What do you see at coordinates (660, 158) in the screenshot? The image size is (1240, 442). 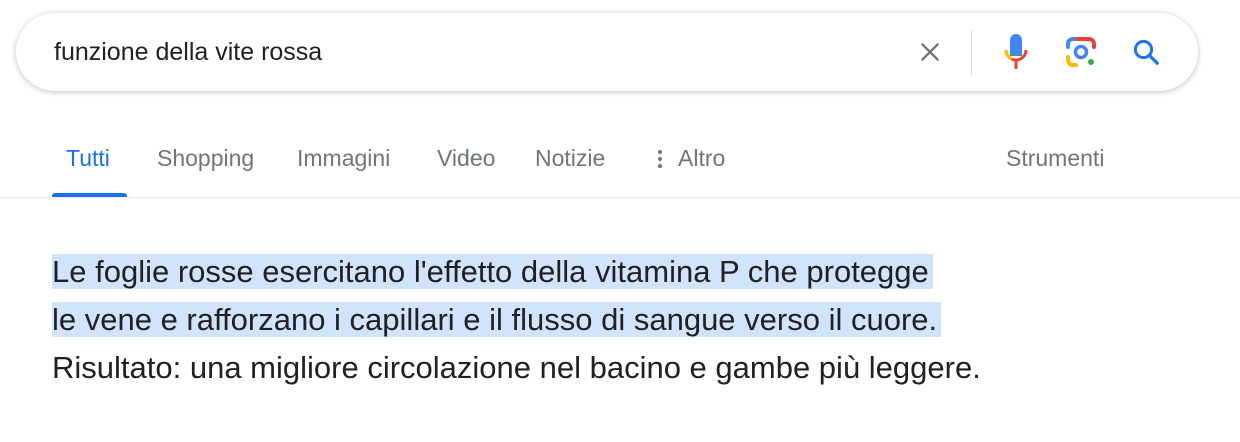 I see `more-vert-icon` at bounding box center [660, 158].